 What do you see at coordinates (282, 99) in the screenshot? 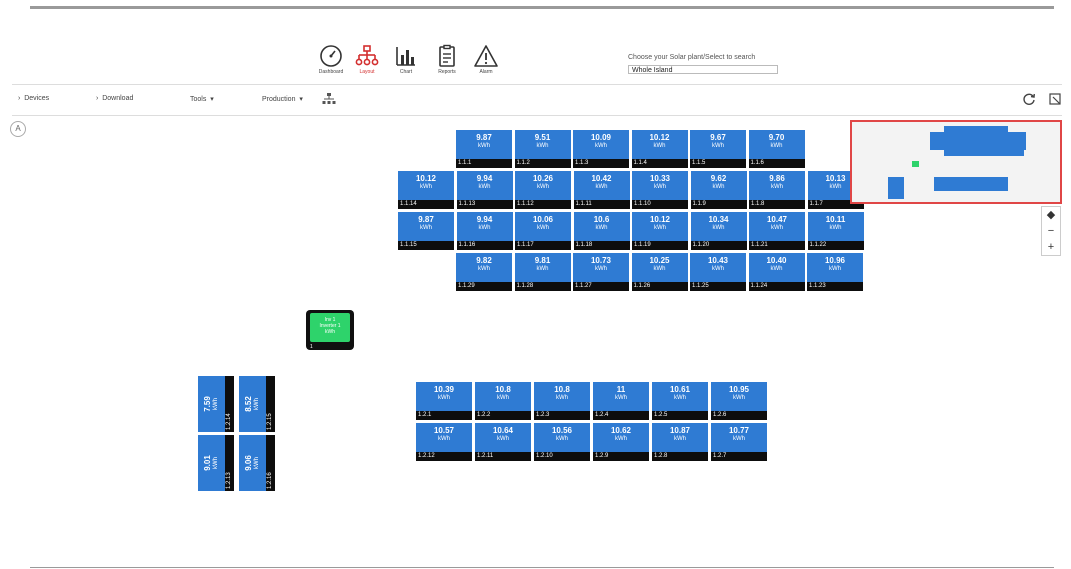
I see `production-dropdown: Production ▾` at bounding box center [282, 99].